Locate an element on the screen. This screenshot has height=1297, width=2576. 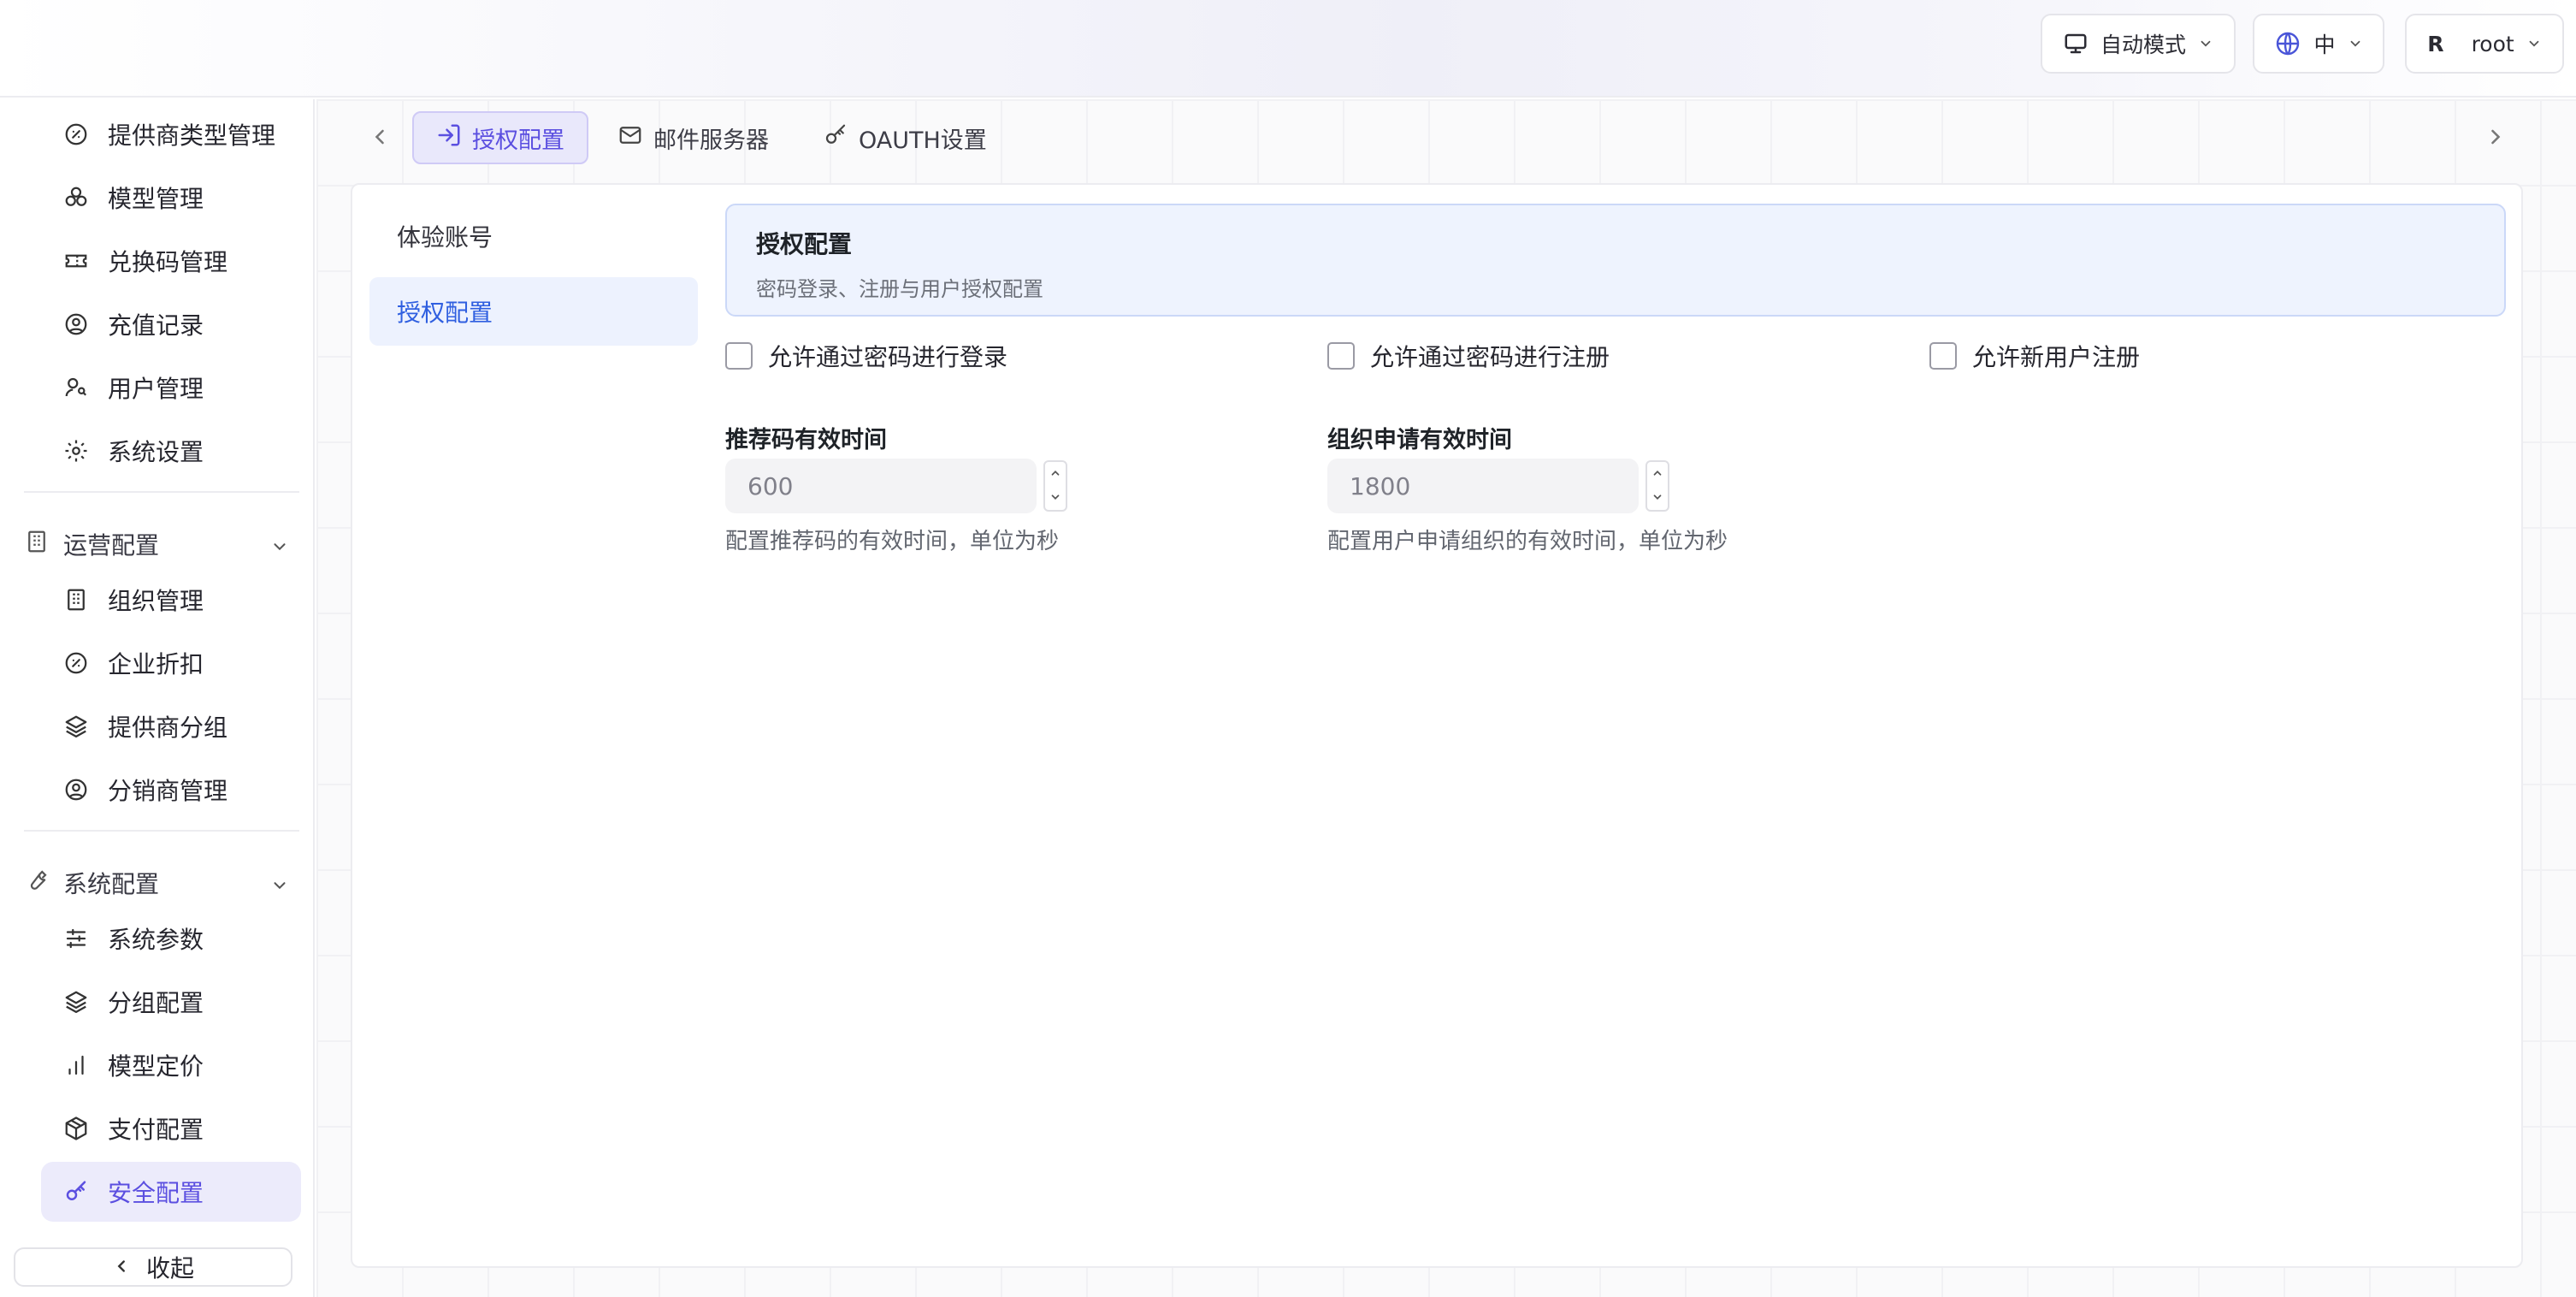
section-description: 密码登录、注册与用户授权配置 is located at coordinates (899, 289).